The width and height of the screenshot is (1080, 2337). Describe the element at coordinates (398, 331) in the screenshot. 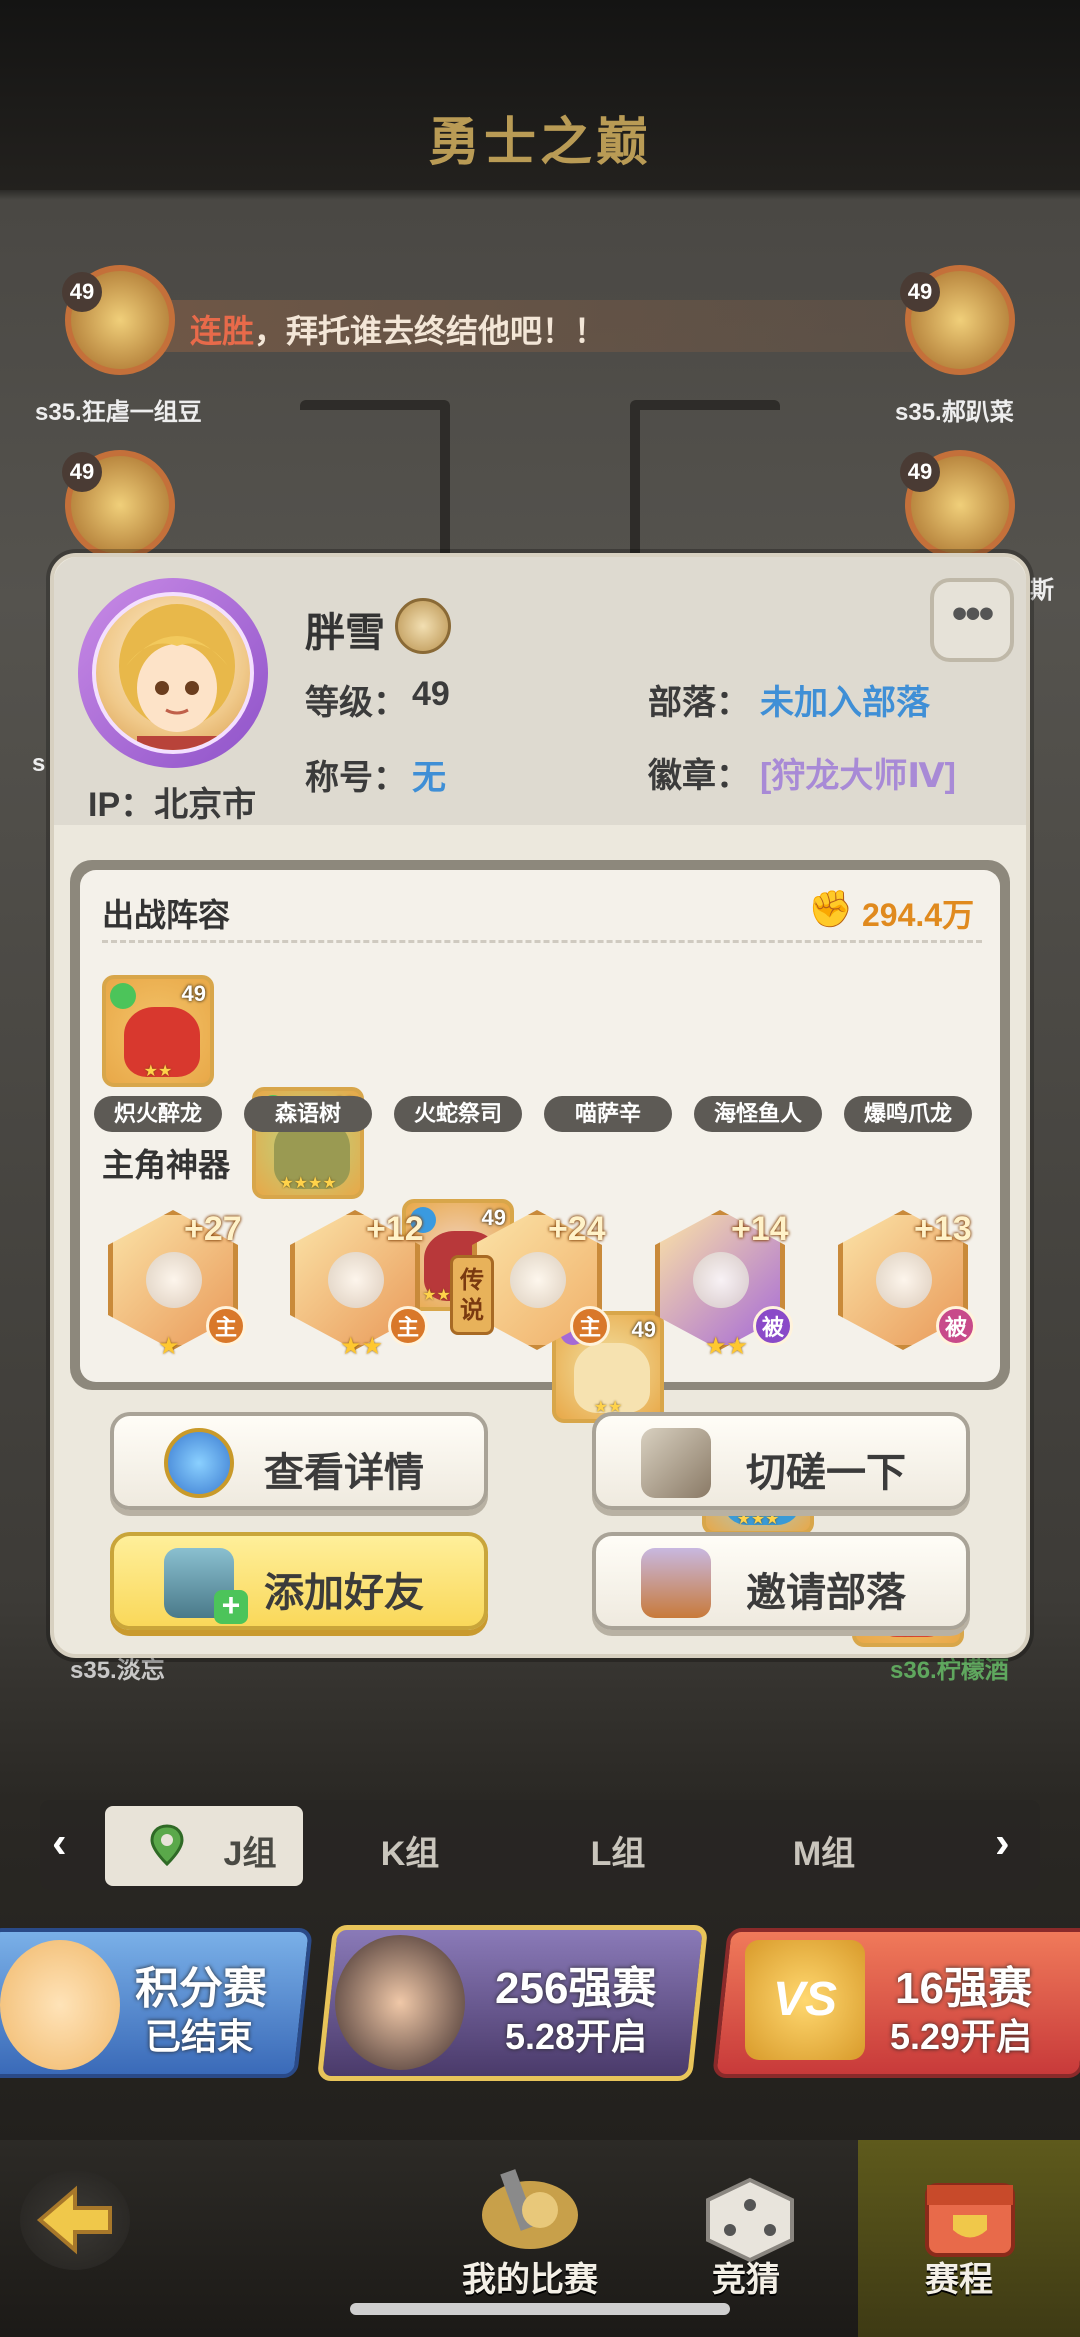

I see `streak-banner-text: 连胜，拜托谁去终结他吧！！` at that location.